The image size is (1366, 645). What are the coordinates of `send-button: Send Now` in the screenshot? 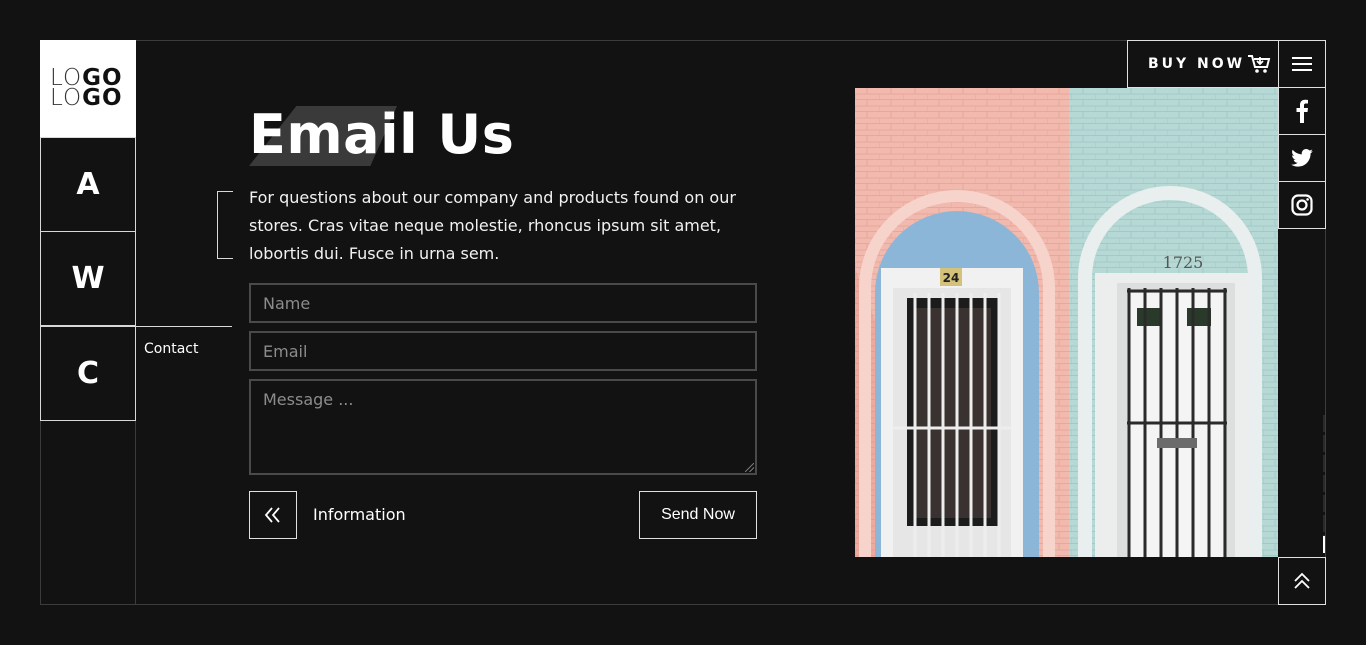 It's located at (698, 515).